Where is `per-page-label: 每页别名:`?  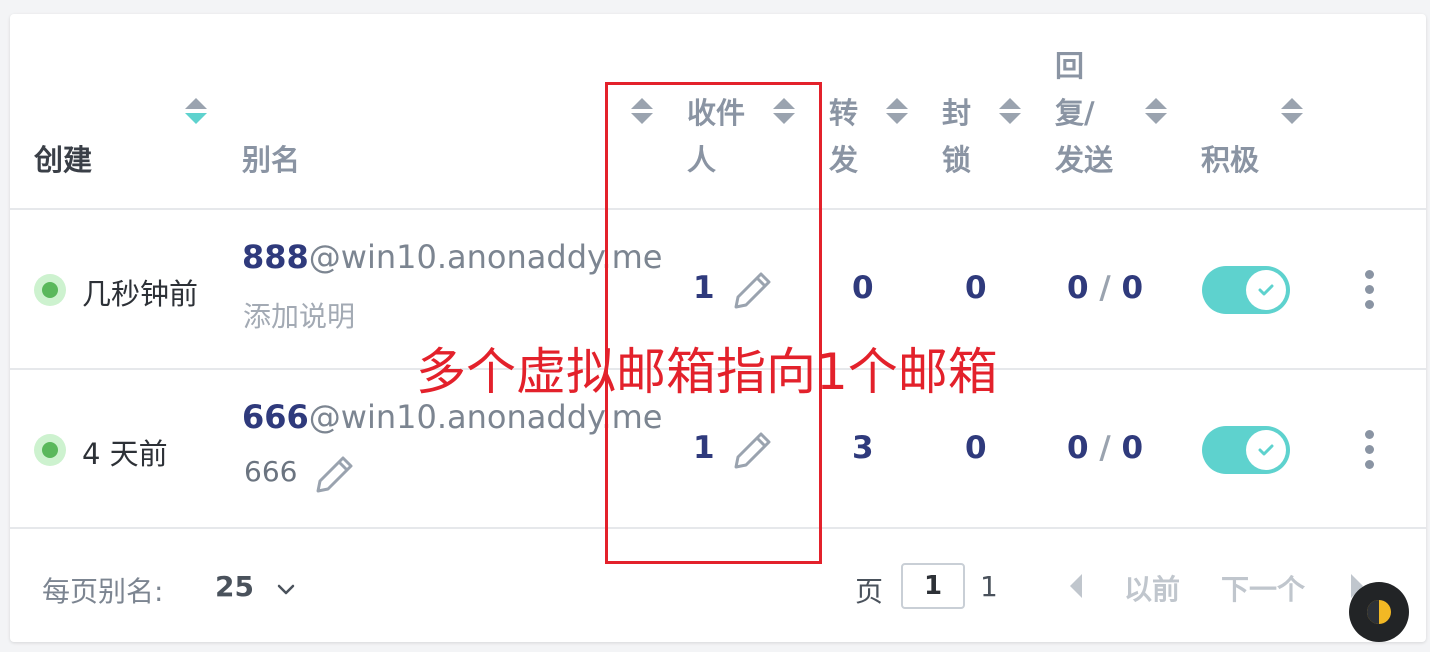
per-page-label: 每页别名: is located at coordinates (103, 591).